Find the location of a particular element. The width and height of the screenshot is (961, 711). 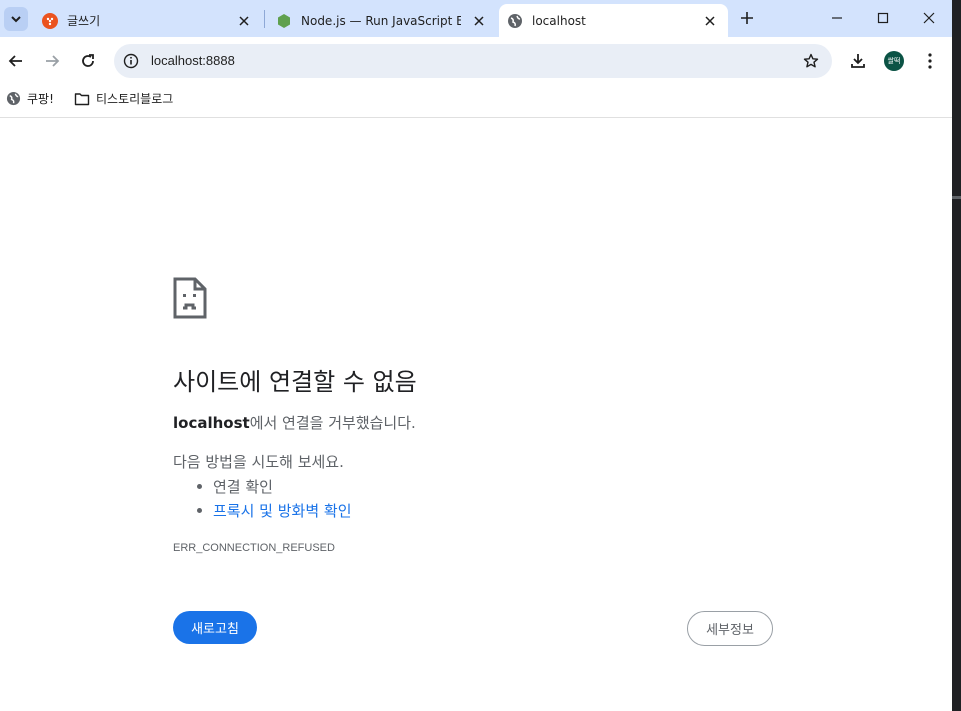

new-tab-button is located at coordinates (747, 18).